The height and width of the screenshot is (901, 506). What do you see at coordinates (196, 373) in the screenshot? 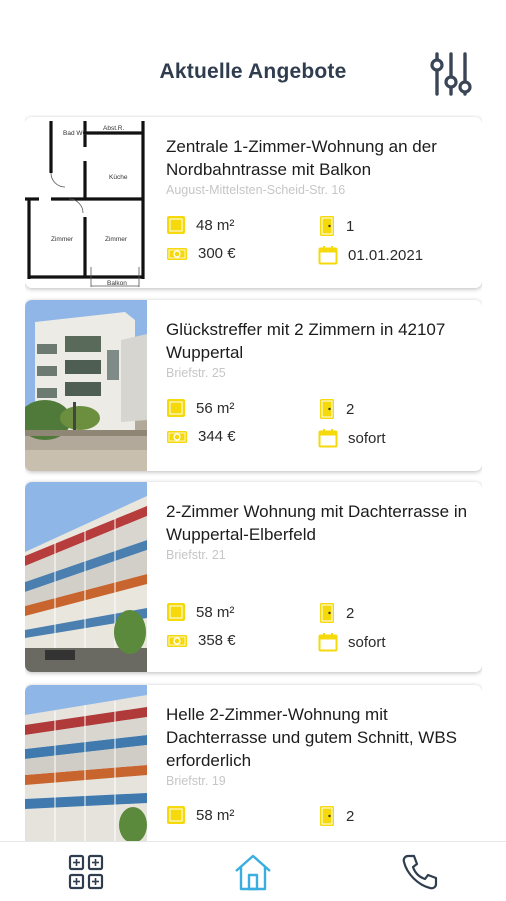
I see `listing-address: Briefstr. 25` at bounding box center [196, 373].